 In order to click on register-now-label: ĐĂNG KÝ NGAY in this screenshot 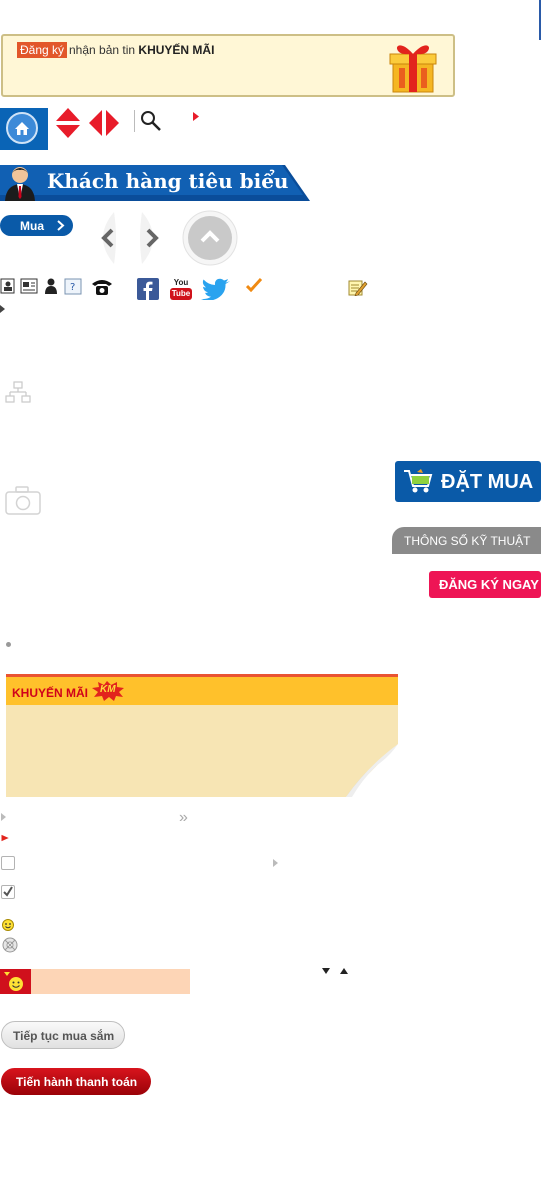, I will do `click(489, 584)`.